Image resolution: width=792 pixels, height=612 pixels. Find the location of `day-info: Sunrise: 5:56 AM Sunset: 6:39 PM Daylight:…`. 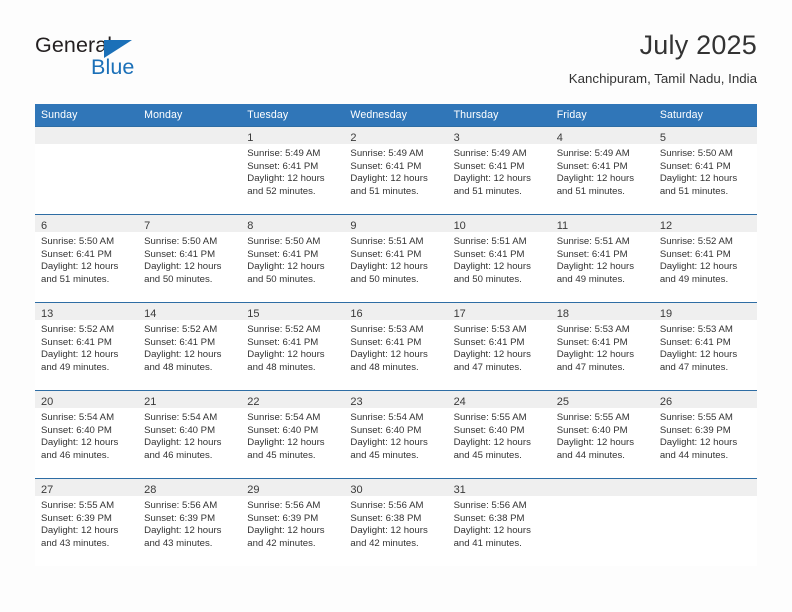

day-info: Sunrise: 5:56 AM Sunset: 6:39 PM Daylight:… is located at coordinates (292, 523).